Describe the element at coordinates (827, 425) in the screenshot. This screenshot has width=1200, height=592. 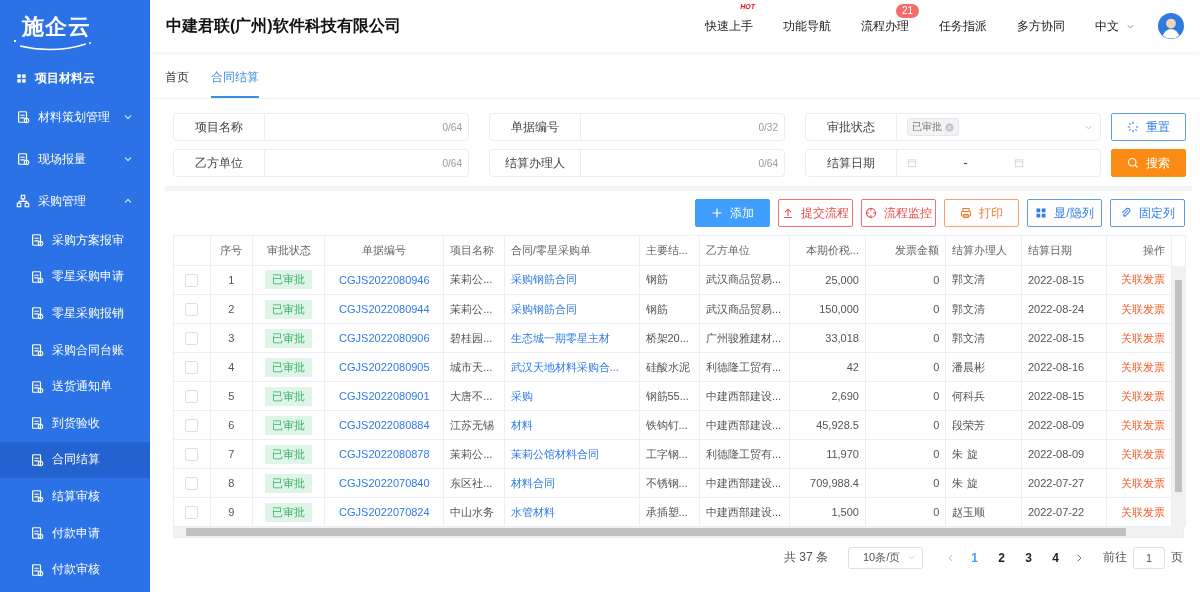
I see `table-cell: 45,928.5` at that location.